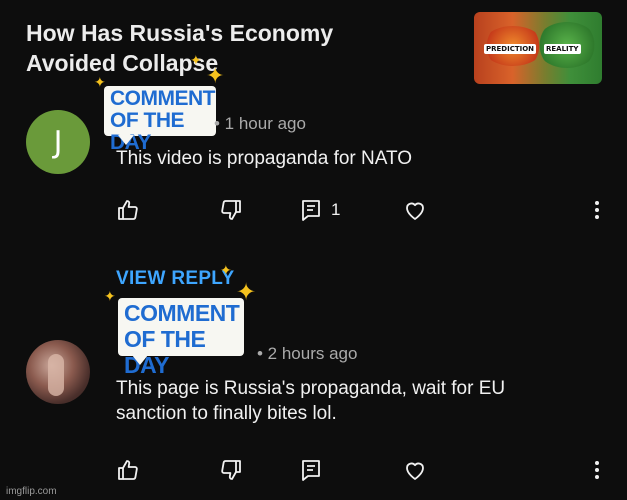 The width and height of the screenshot is (627, 500). Describe the element at coordinates (264, 158) in the screenshot. I see `comment-text: This video is propaganda for NATO` at that location.